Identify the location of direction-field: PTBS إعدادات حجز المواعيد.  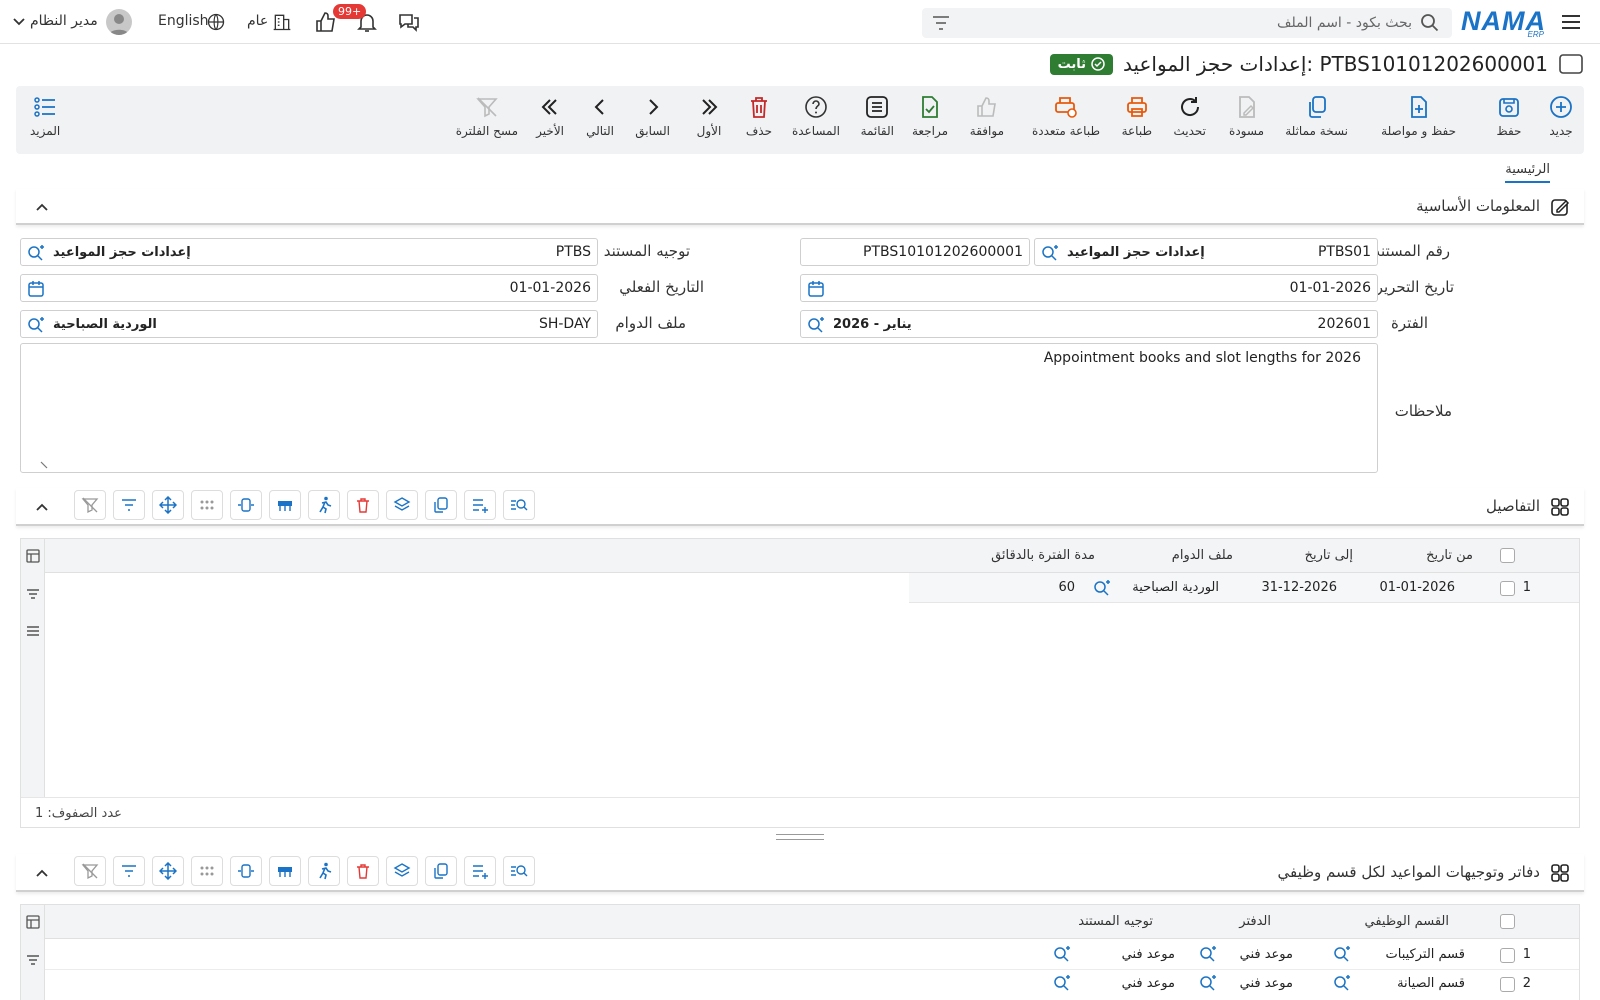
(309, 252).